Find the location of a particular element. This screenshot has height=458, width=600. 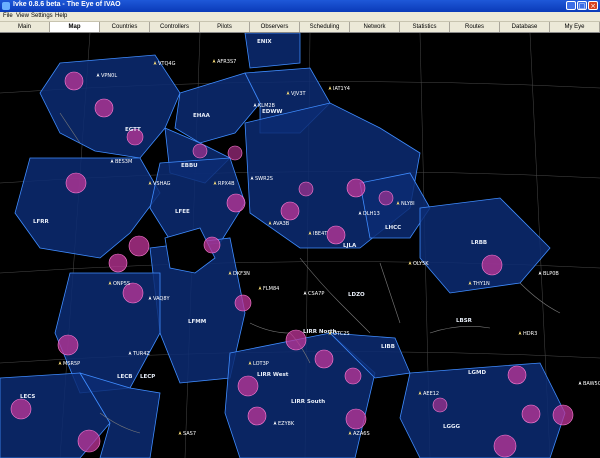

aircraft-callsign: DLH13 is located at coordinates (371, 214).